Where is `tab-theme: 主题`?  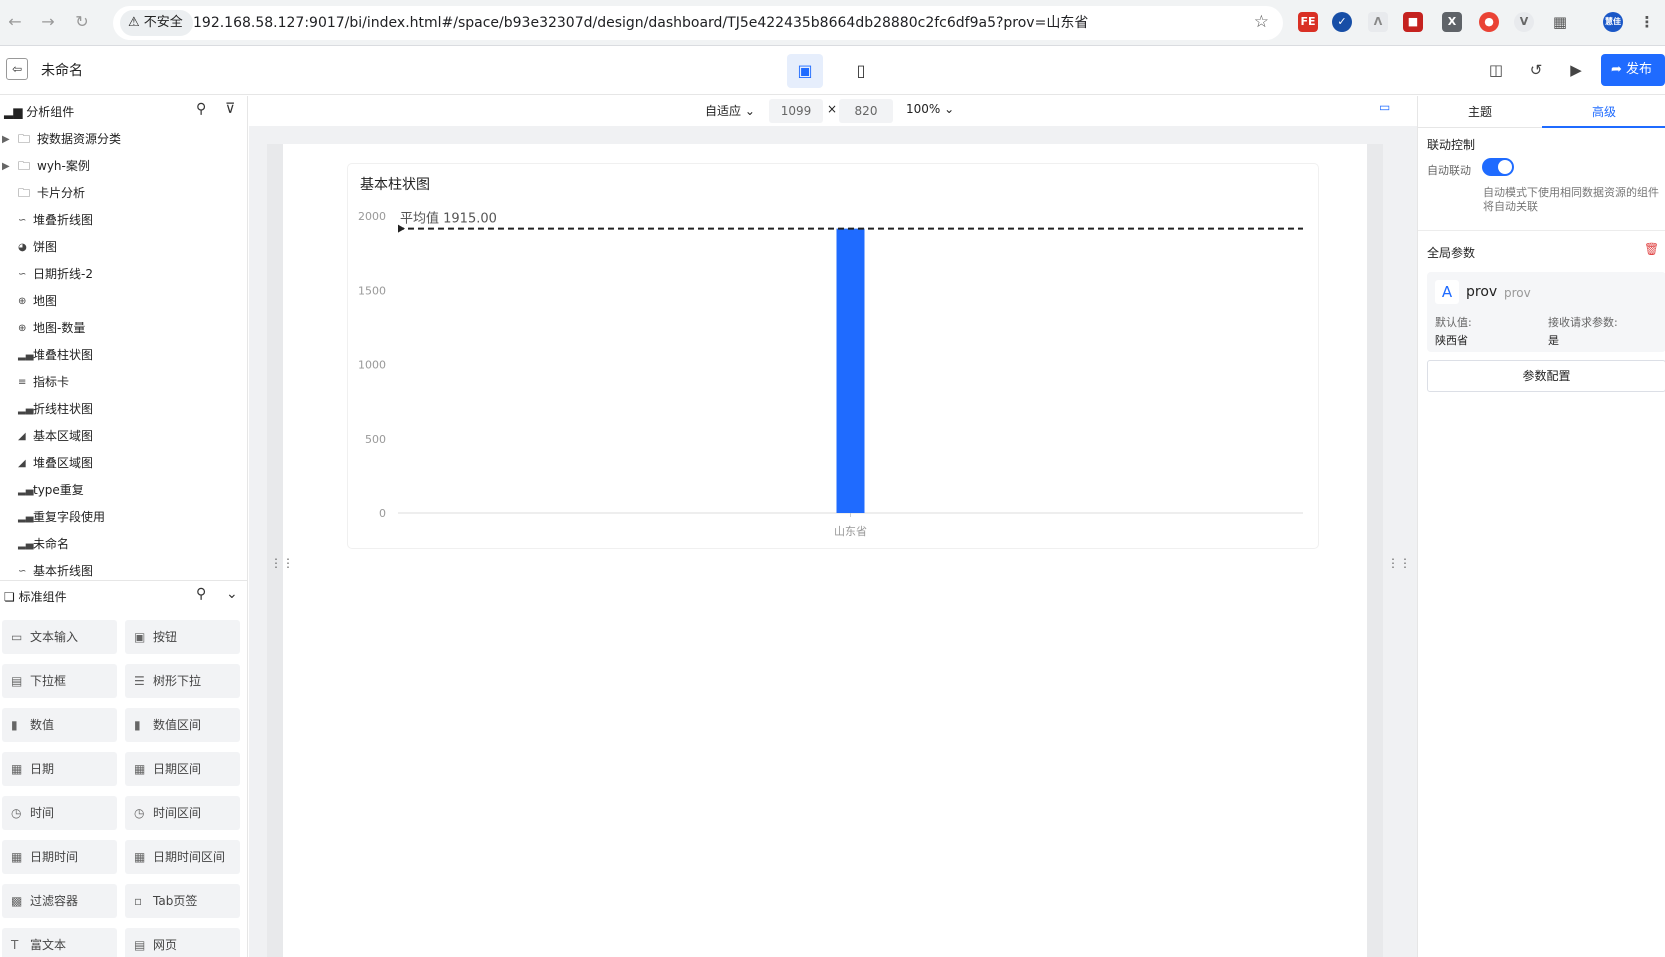 tab-theme: 主题 is located at coordinates (1480, 112).